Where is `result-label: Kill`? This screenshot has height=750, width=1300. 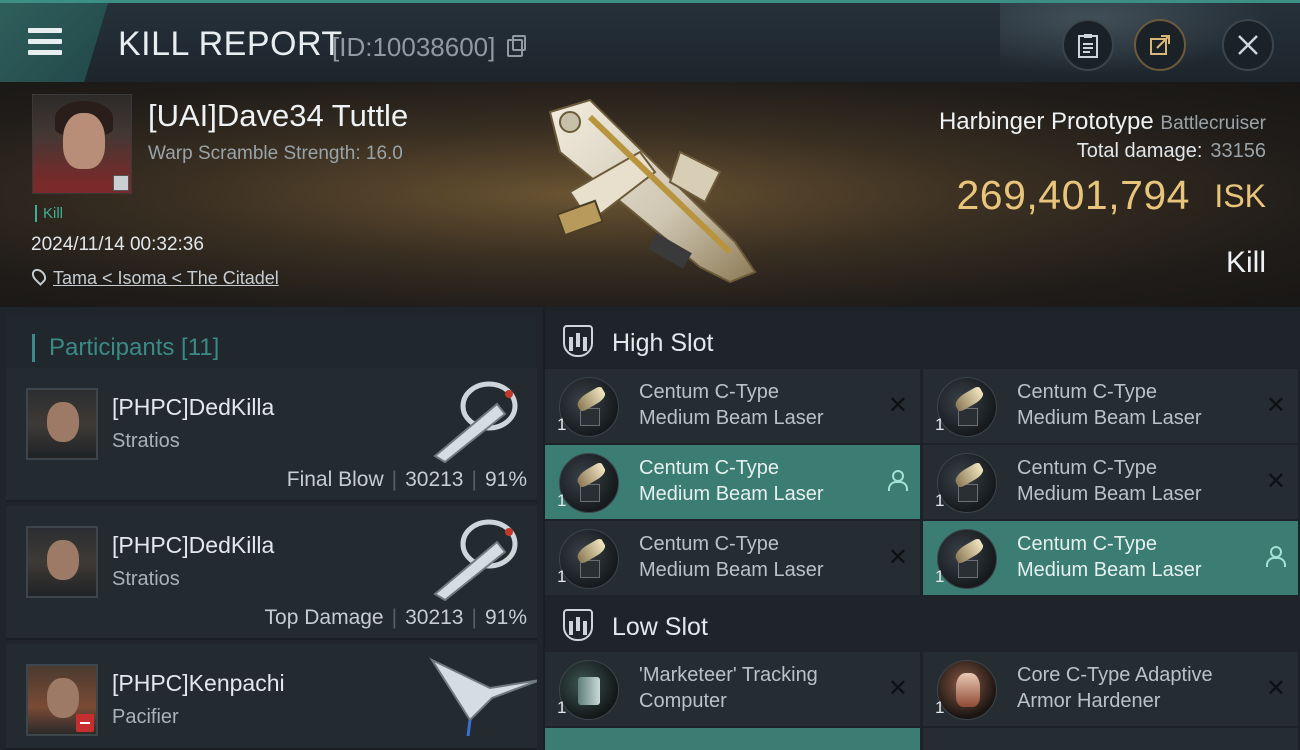 result-label: Kill is located at coordinates (1245, 262).